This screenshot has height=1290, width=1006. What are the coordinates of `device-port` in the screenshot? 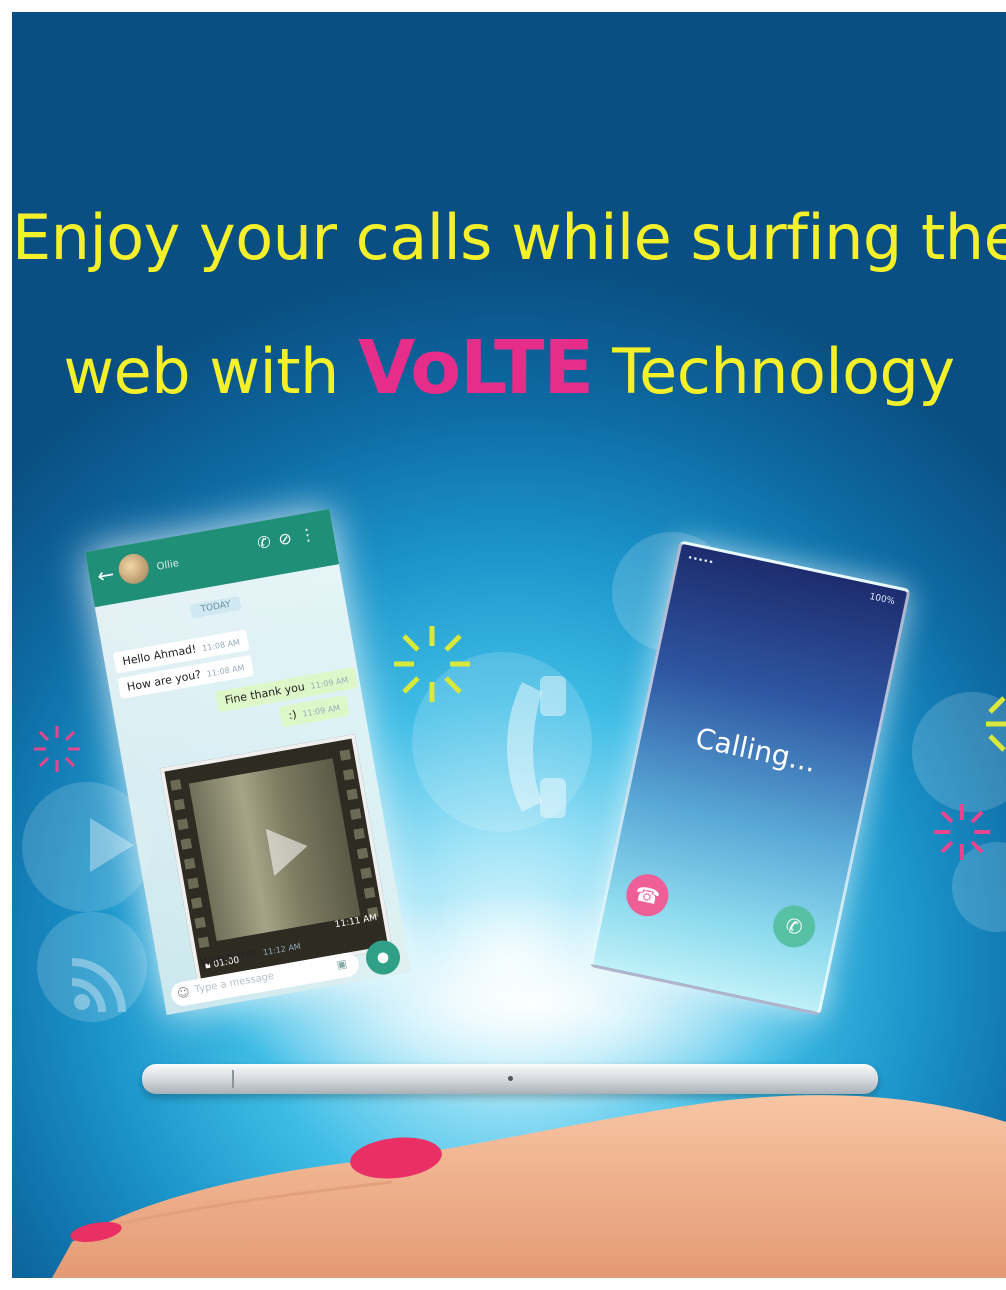 It's located at (510, 1078).